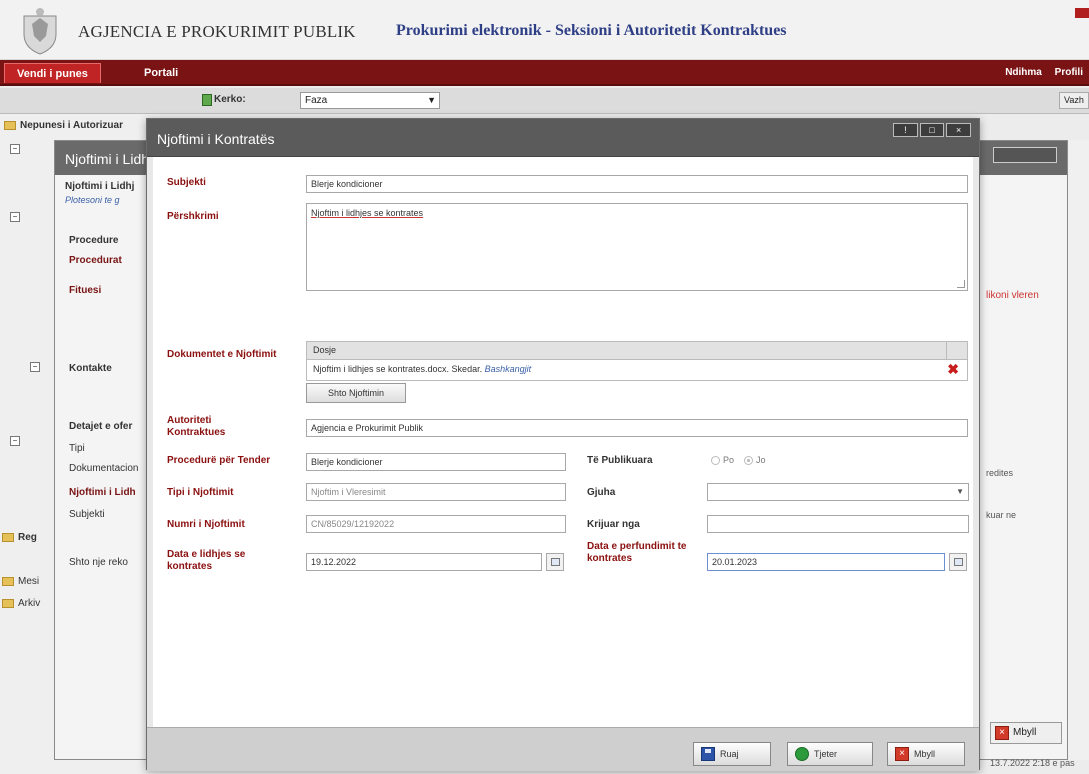 The width and height of the screenshot is (1089, 774). I want to click on numri-label: Numri i Njoftimit, so click(206, 524).